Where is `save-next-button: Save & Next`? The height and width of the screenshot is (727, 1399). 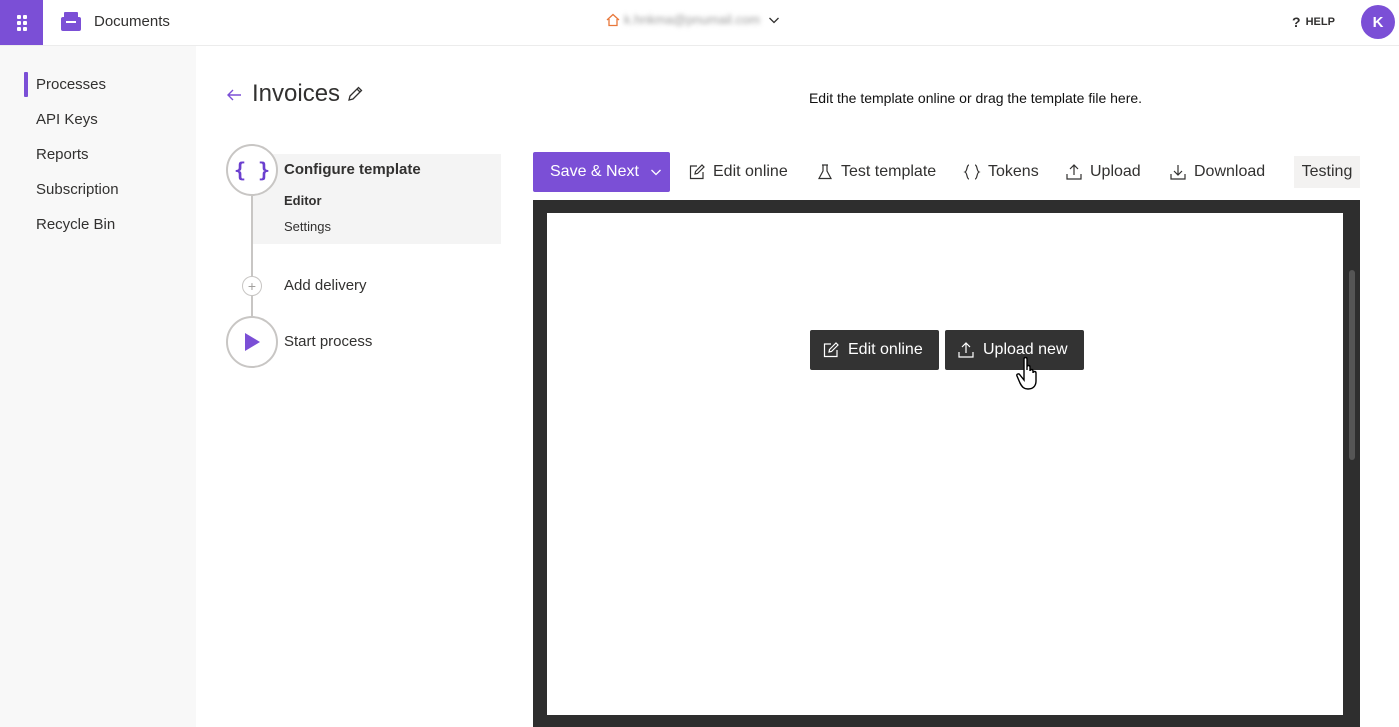 save-next-button: Save & Next is located at coordinates (601, 172).